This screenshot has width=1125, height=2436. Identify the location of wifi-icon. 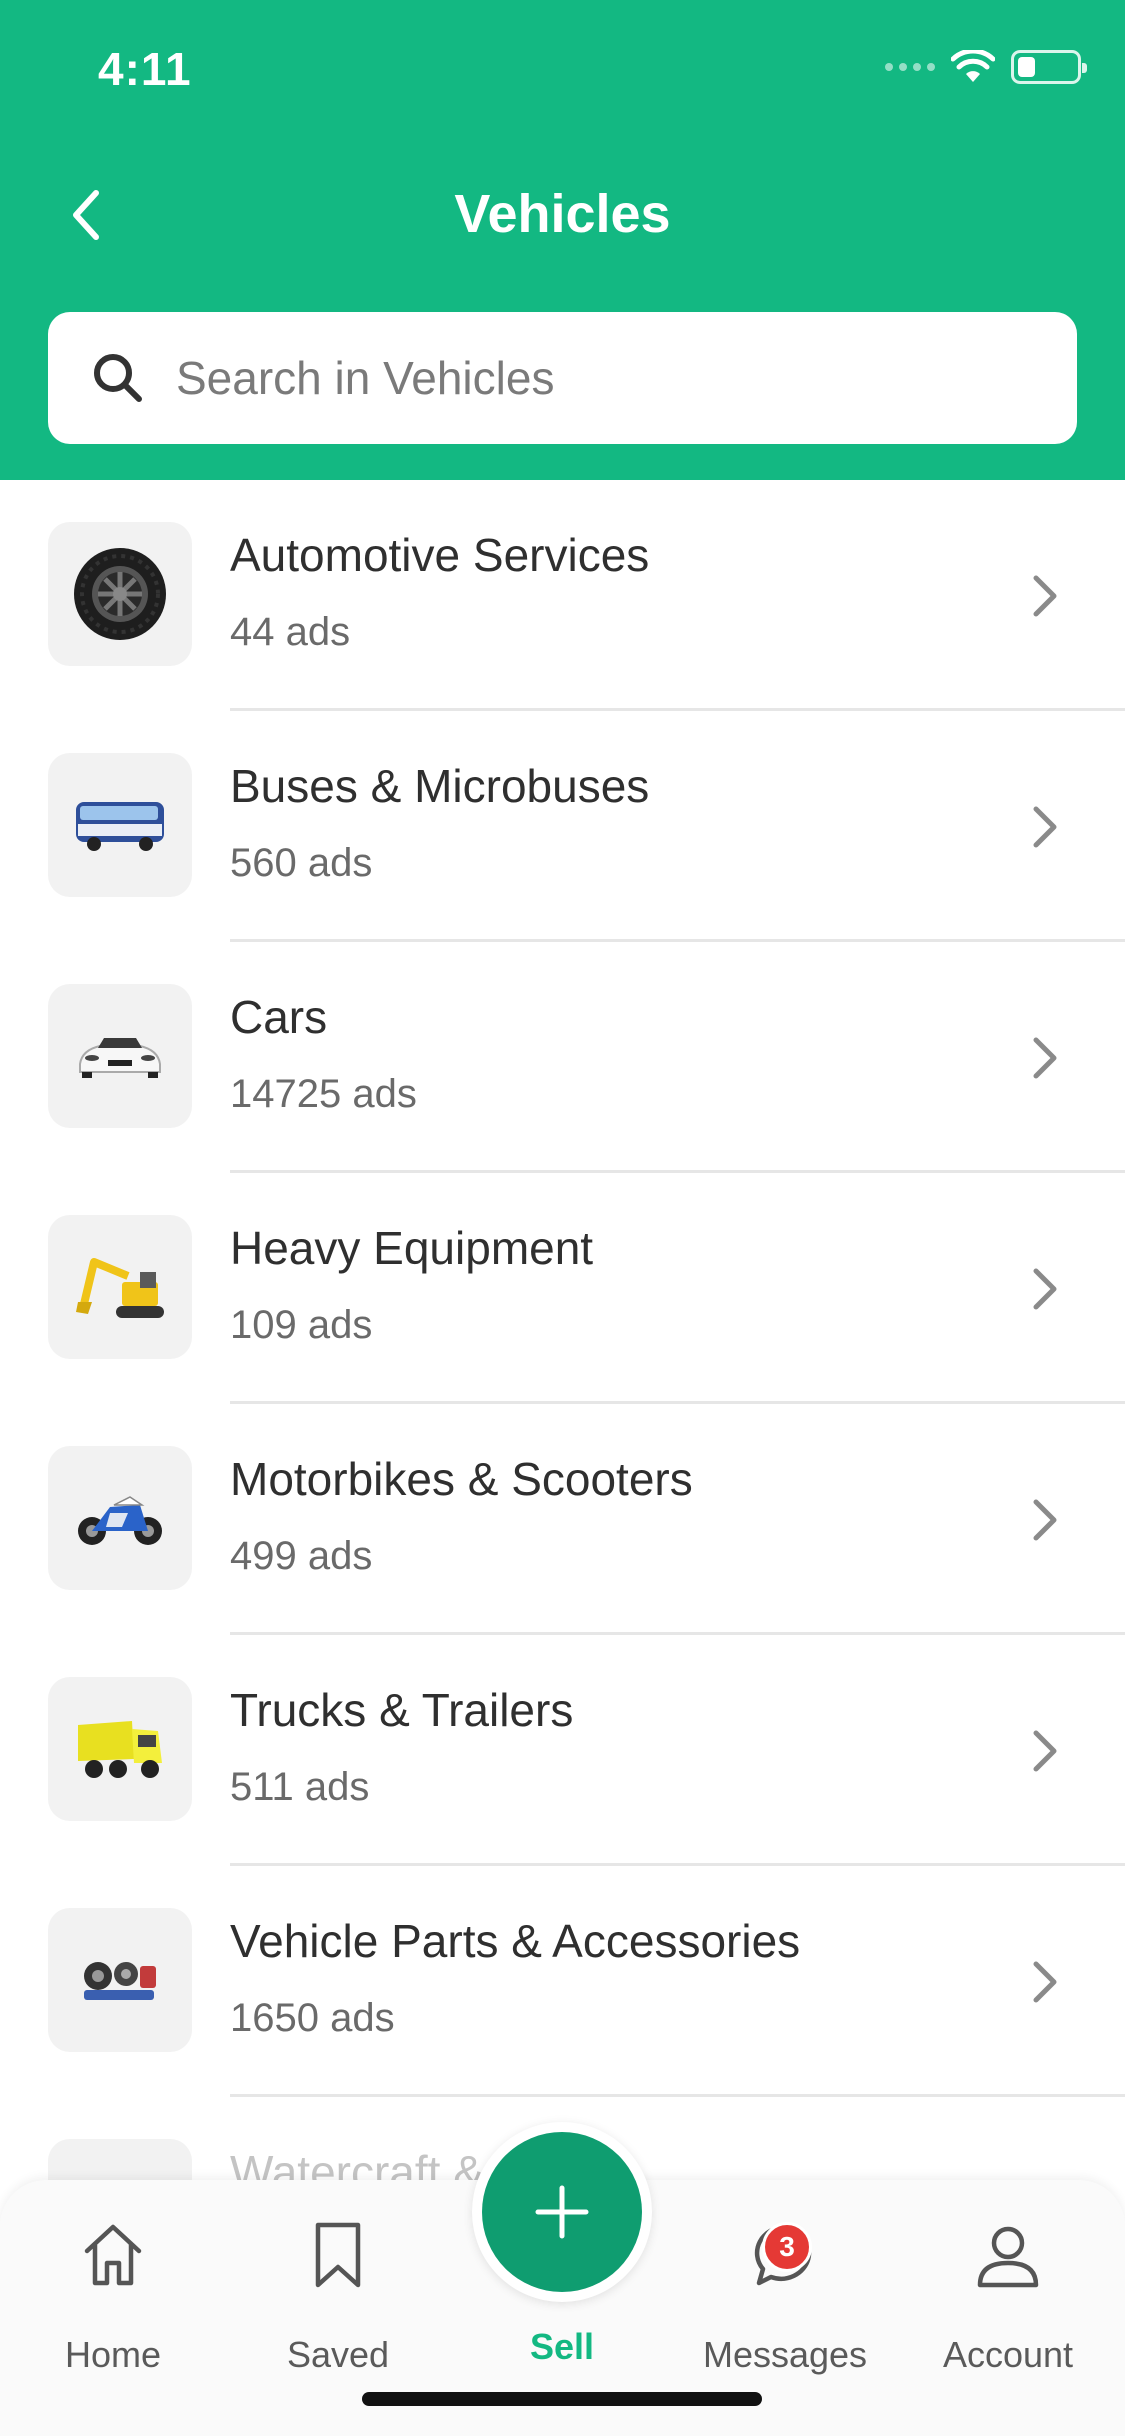
(973, 66).